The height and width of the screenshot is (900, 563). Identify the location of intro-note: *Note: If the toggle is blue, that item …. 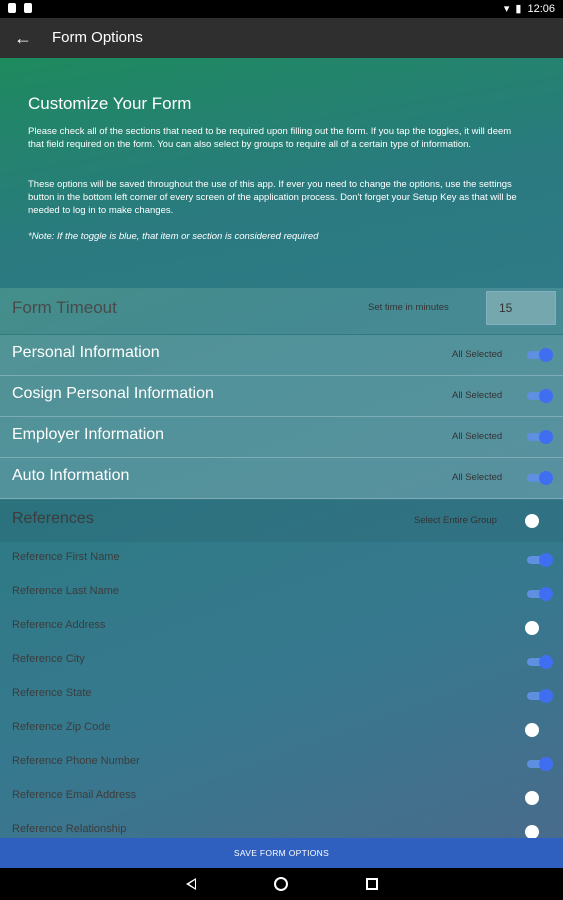
(173, 236).